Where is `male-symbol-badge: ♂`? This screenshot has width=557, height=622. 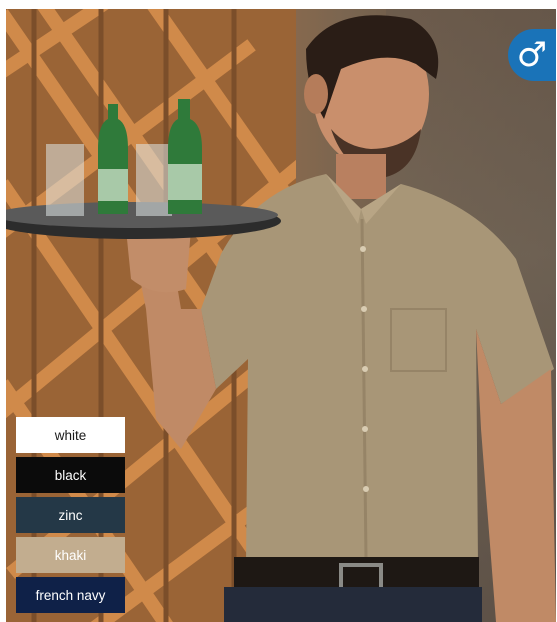
male-symbol-badge: ♂ is located at coordinates (532, 55).